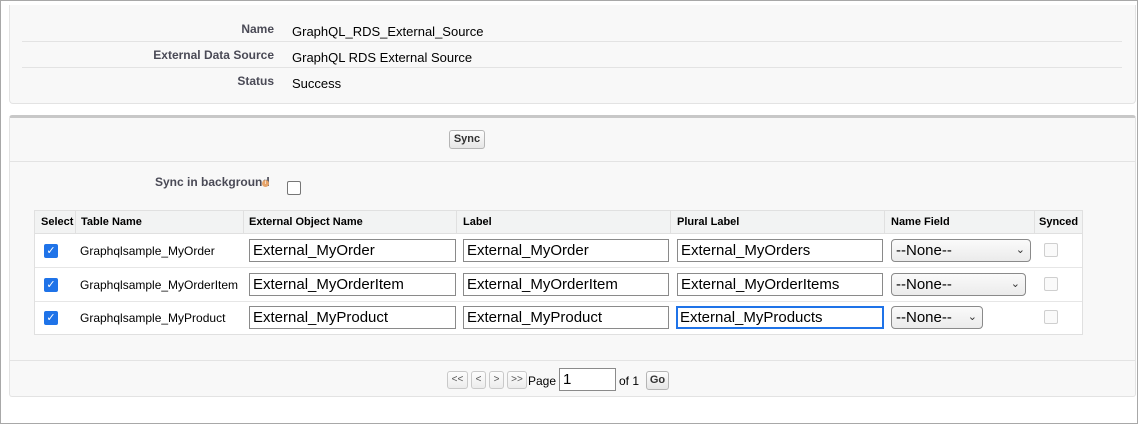  What do you see at coordinates (629, 381) in the screenshot?
I see `page-count-label: of 1` at bounding box center [629, 381].